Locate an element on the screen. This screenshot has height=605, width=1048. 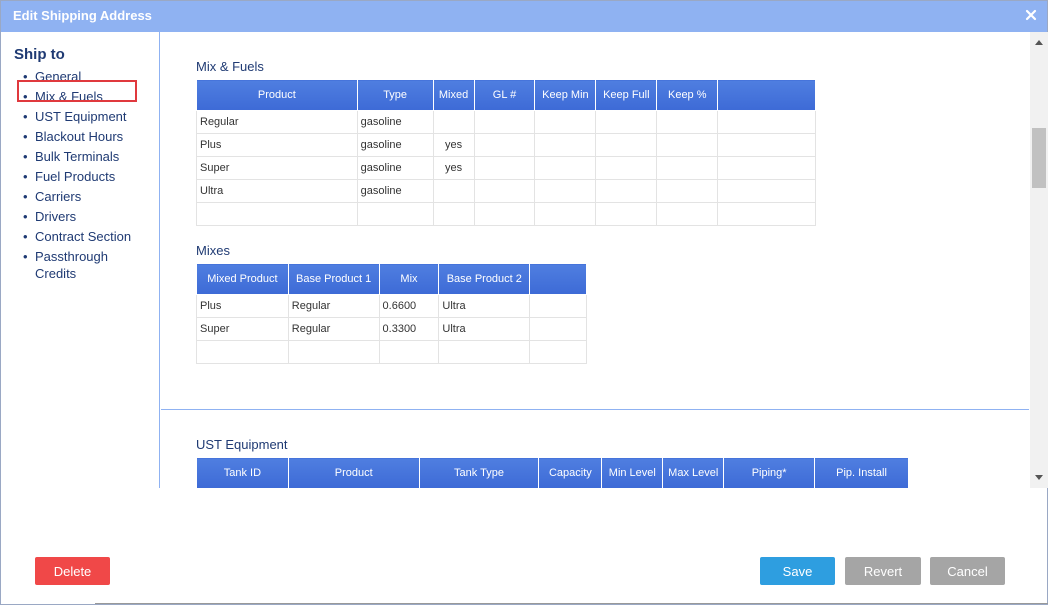
sidebar-item-passthrough-credits: Passthrough Credits is located at coordinates (75, 267).